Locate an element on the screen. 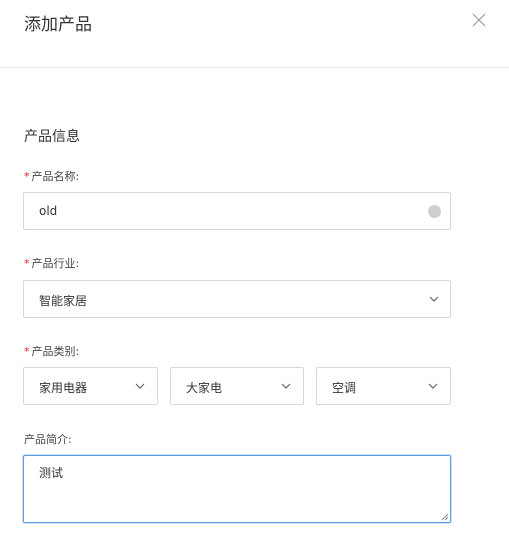  description-textarea: 测试 is located at coordinates (237, 489).